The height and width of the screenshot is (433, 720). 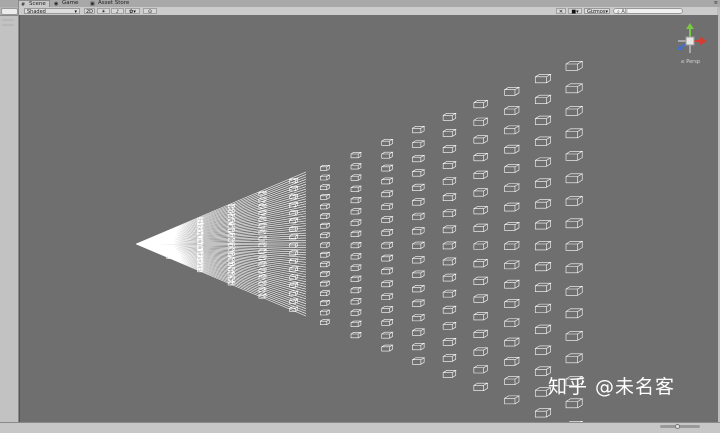 I want to click on tab-scene: # Scene, so click(x=34, y=4).